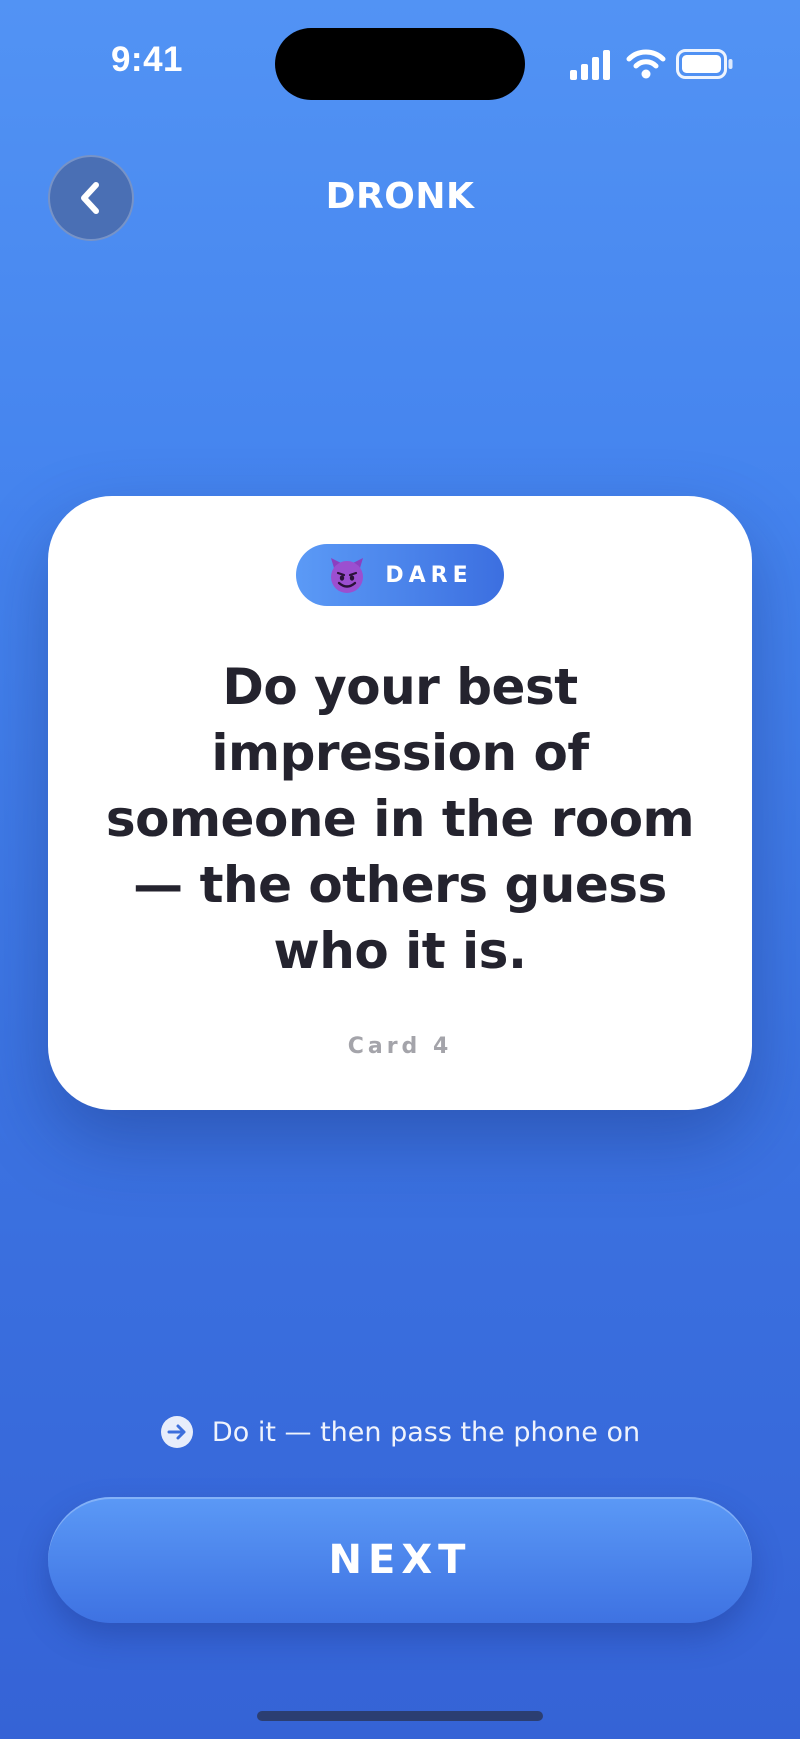 This screenshot has height=1739, width=800. I want to click on arrow-right-circle-icon, so click(176, 1432).